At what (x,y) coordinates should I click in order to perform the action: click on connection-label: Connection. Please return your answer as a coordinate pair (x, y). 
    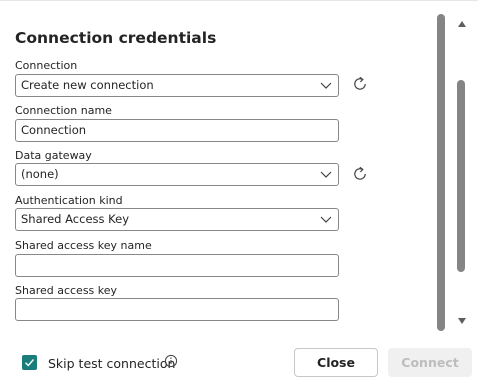
    Looking at the image, I should click on (46, 65).